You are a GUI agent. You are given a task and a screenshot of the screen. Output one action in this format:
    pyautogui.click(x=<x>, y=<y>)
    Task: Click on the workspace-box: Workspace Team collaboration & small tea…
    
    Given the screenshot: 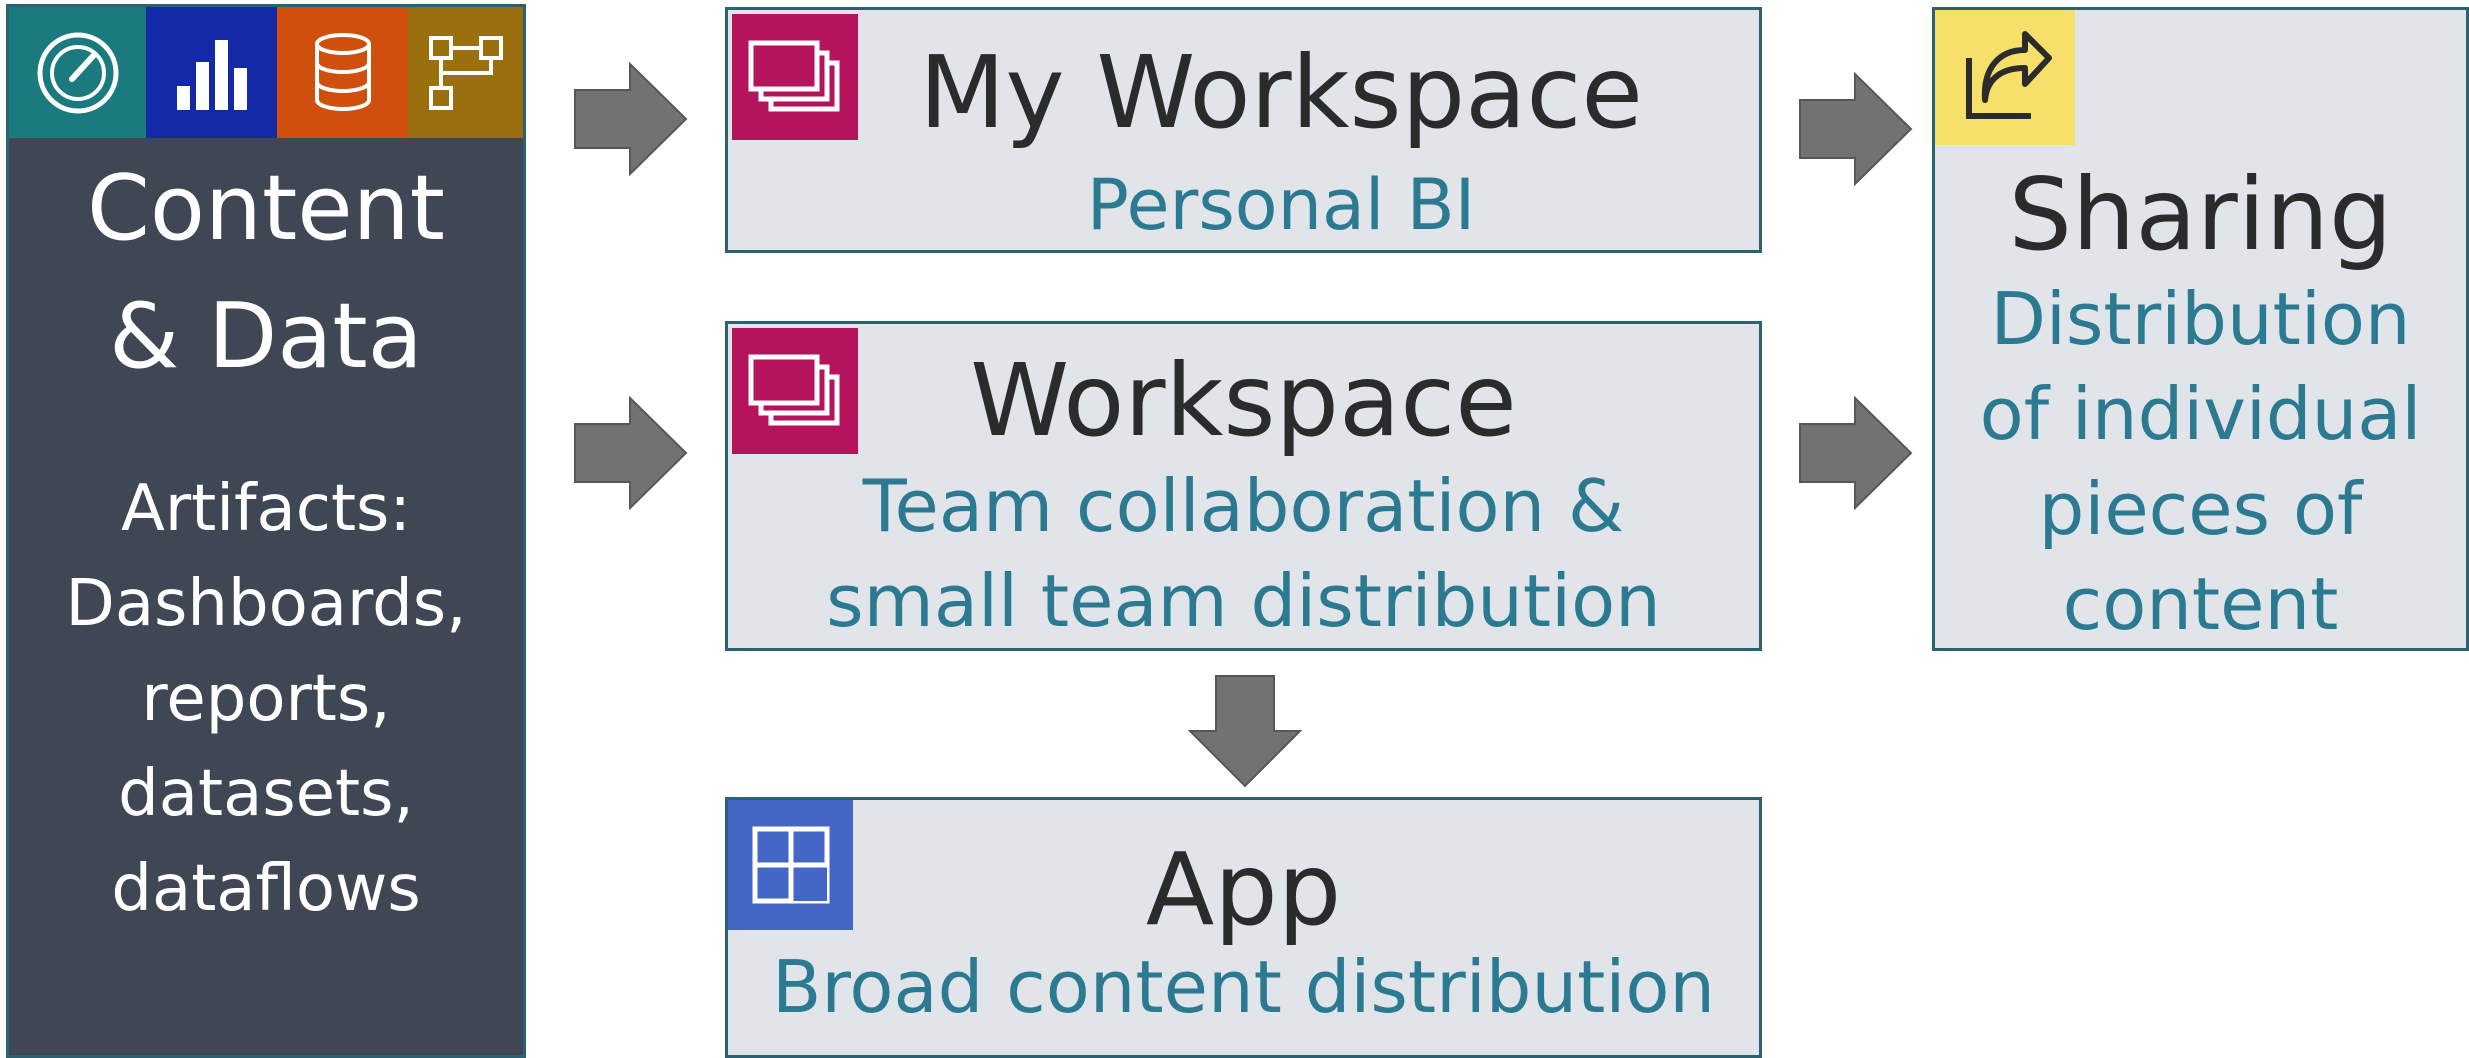 What is the action you would take?
    pyautogui.click(x=1243, y=486)
    